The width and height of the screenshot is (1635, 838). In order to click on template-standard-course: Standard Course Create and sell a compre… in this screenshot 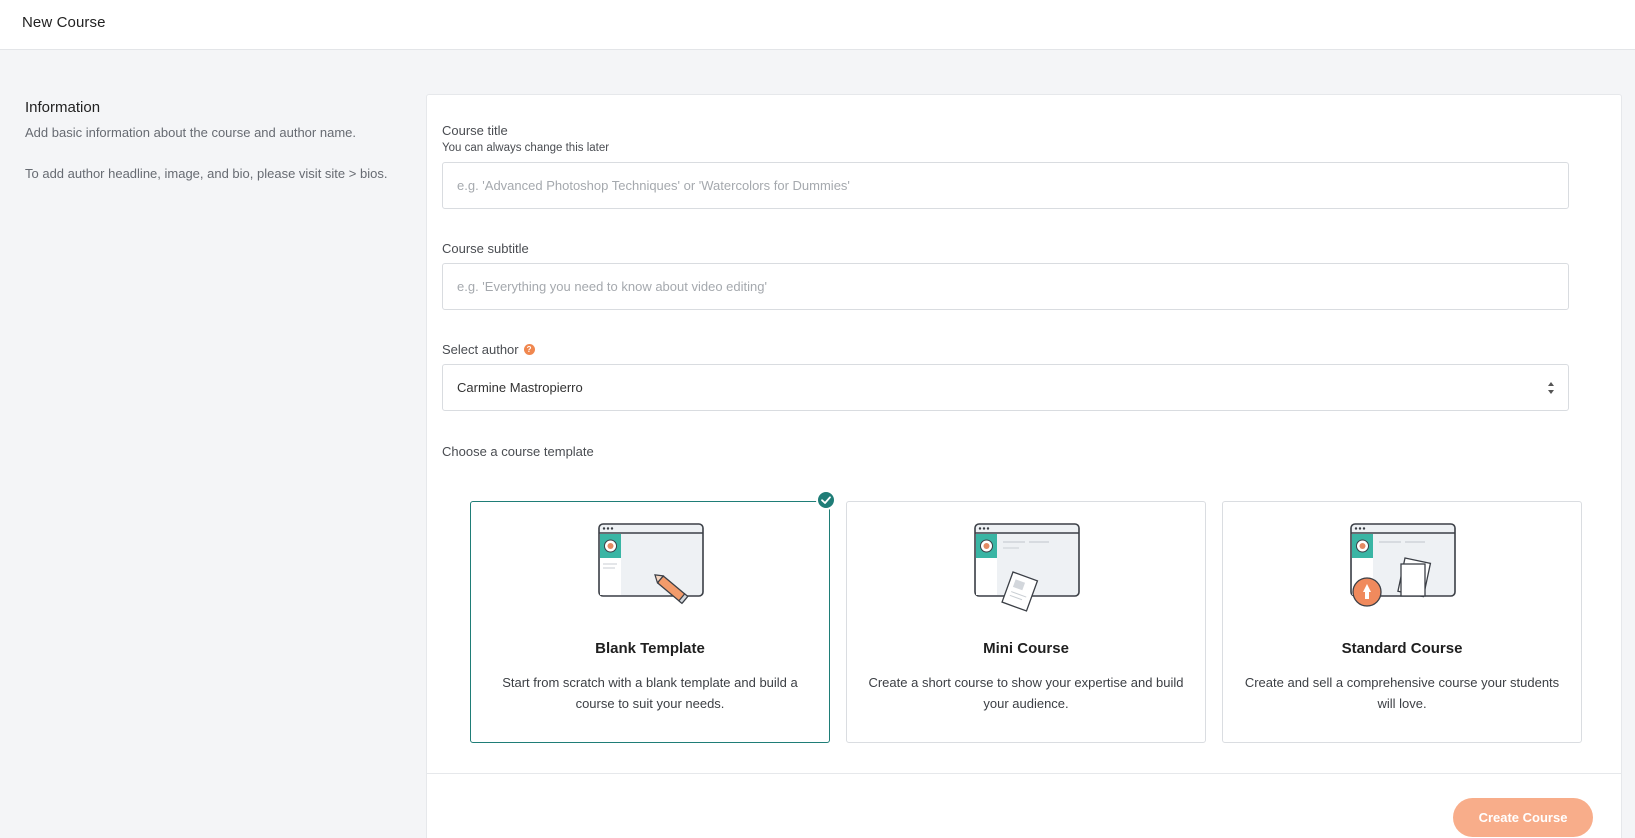, I will do `click(1402, 622)`.